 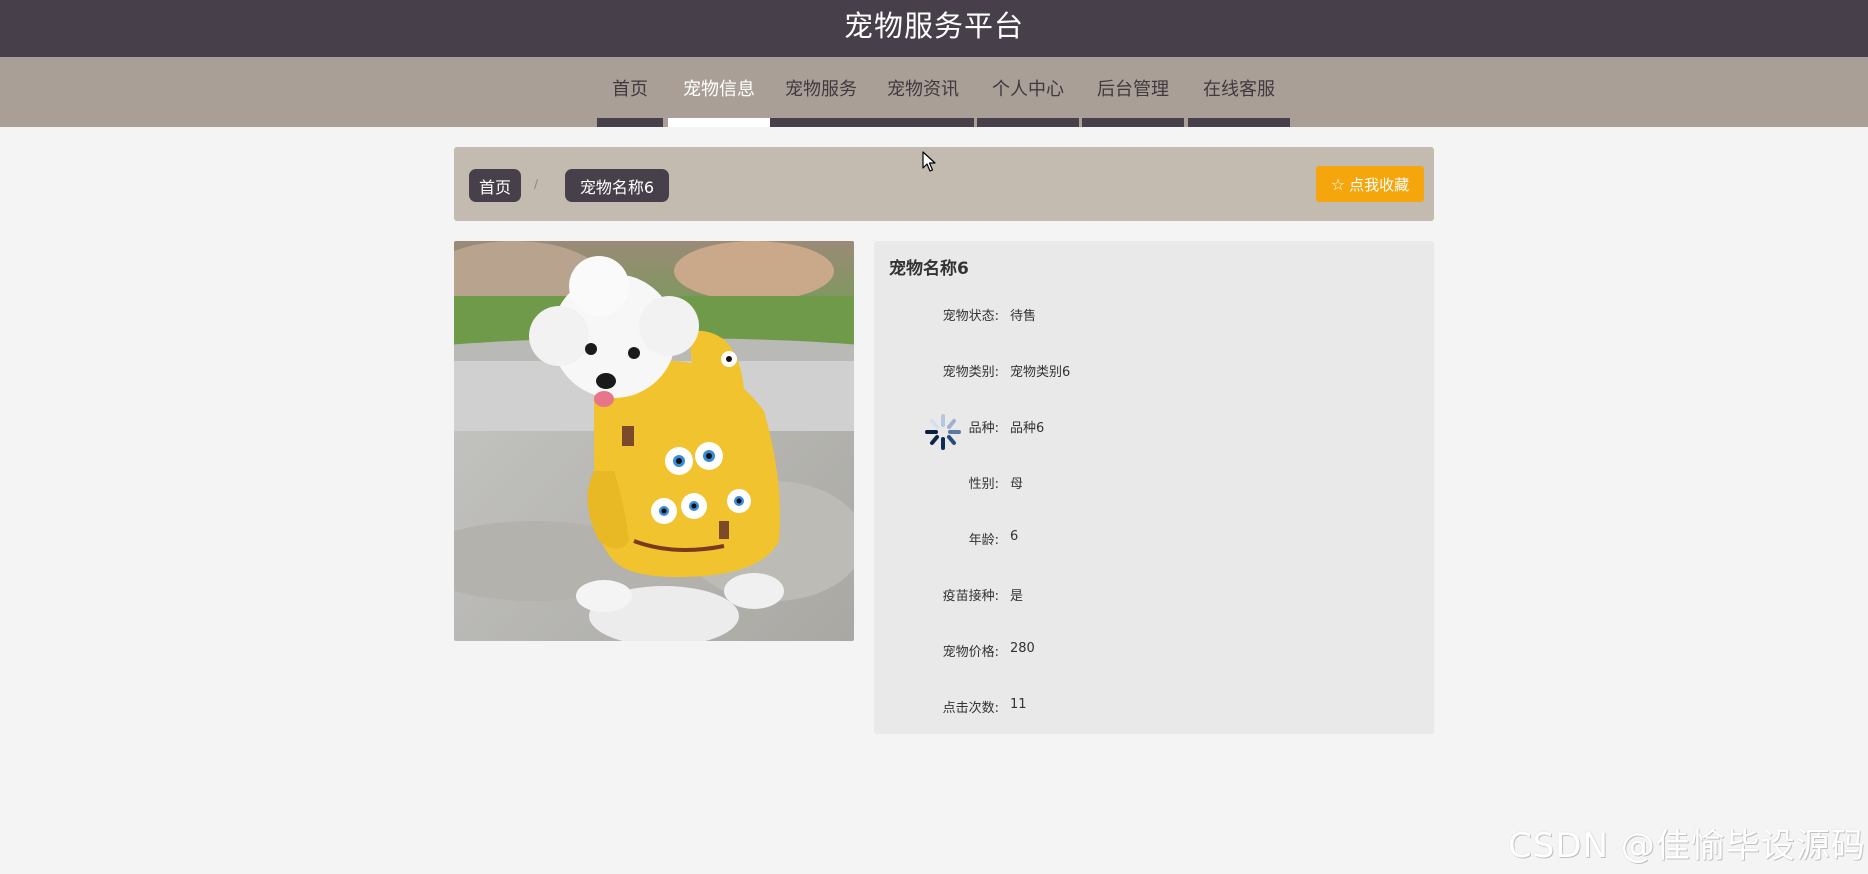 What do you see at coordinates (929, 269) in the screenshot?
I see `pet-name: 宠物名称6` at bounding box center [929, 269].